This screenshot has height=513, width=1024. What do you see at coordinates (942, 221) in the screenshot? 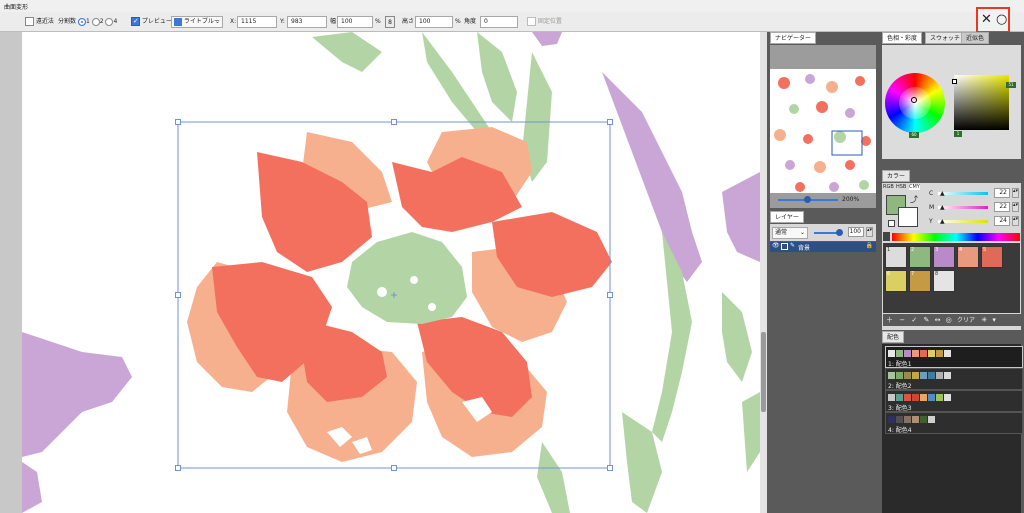
I see `channel-y-handle: ▲` at bounding box center [942, 221].